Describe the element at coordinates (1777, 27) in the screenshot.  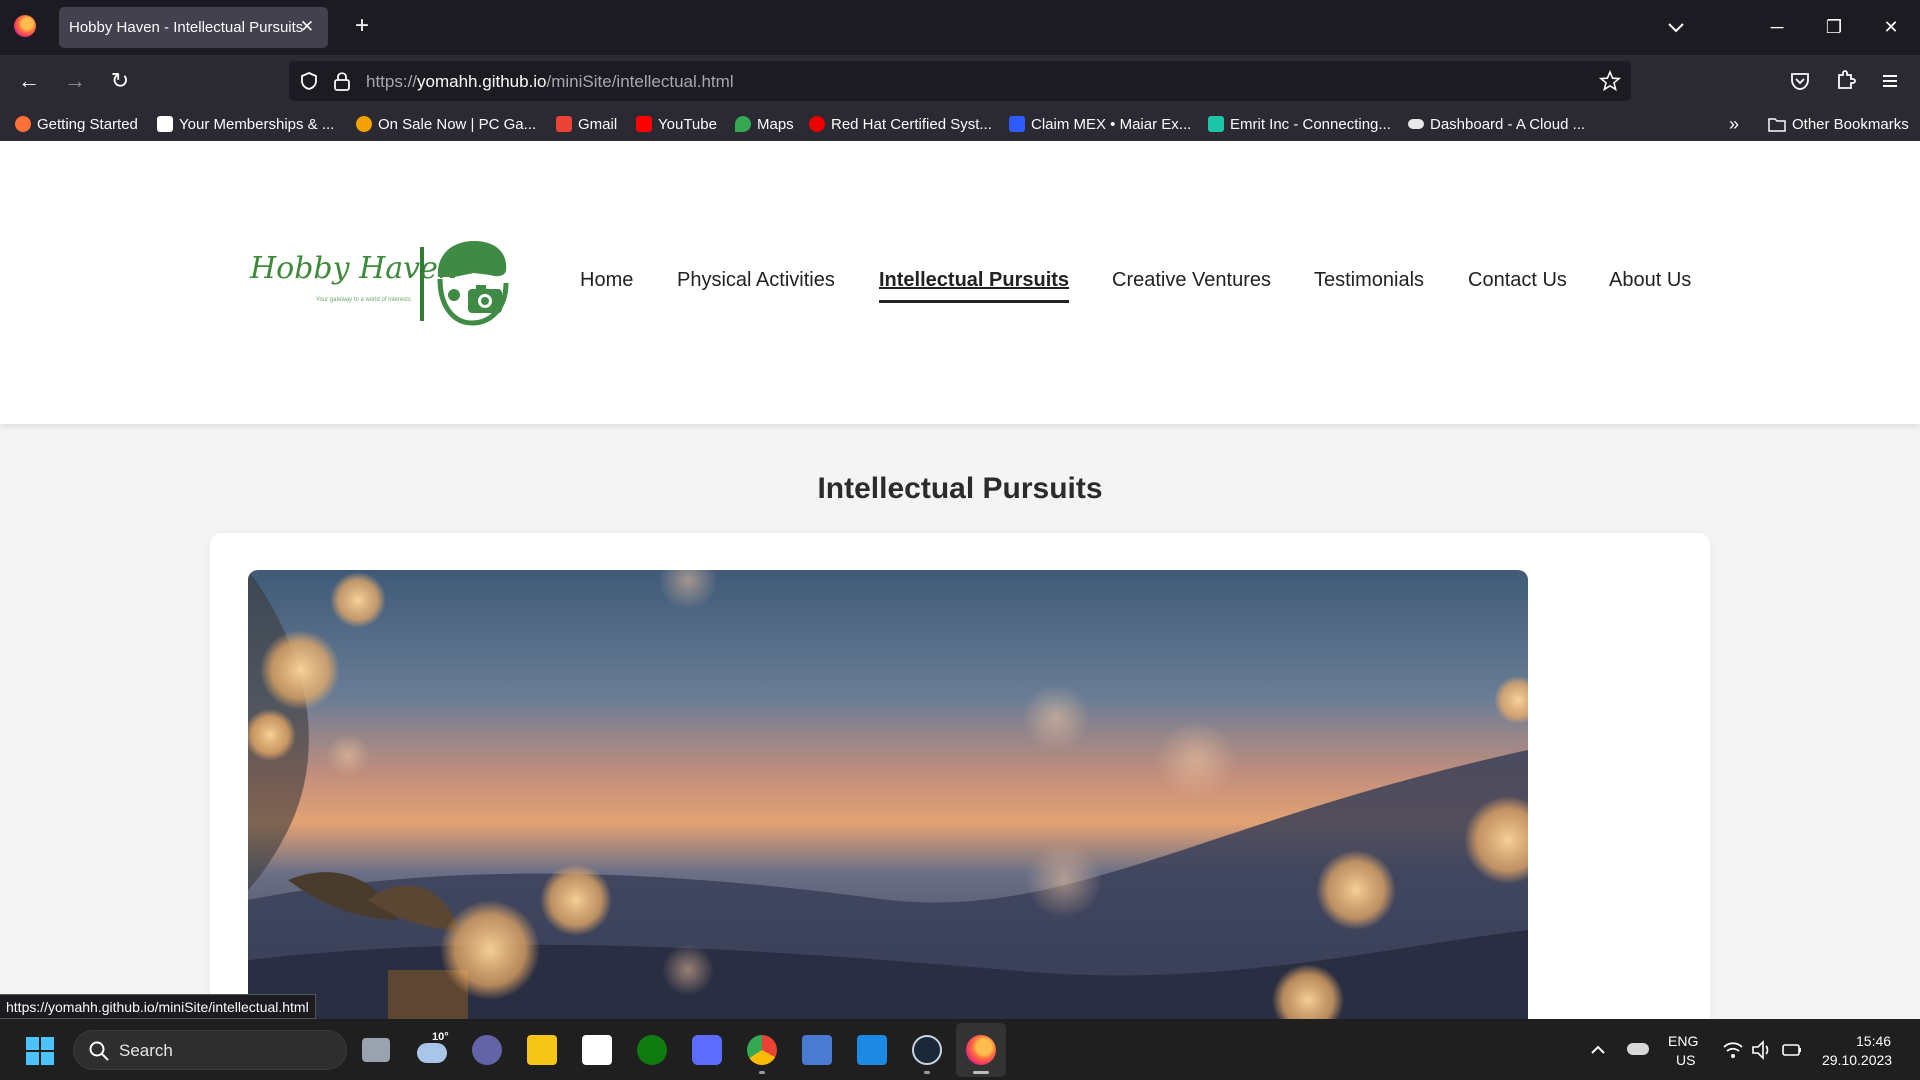
I see `minimize-icon: ─` at that location.